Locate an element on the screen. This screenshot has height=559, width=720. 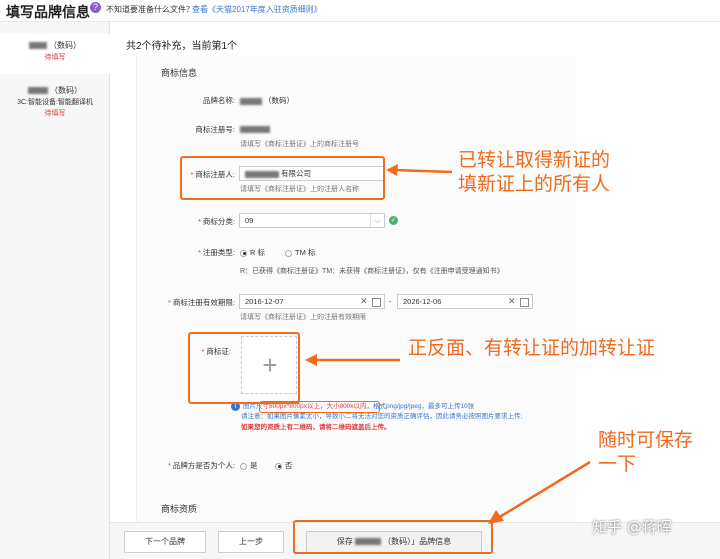
validity-start-input: 2016-12-07 ✕ is located at coordinates (312, 301).